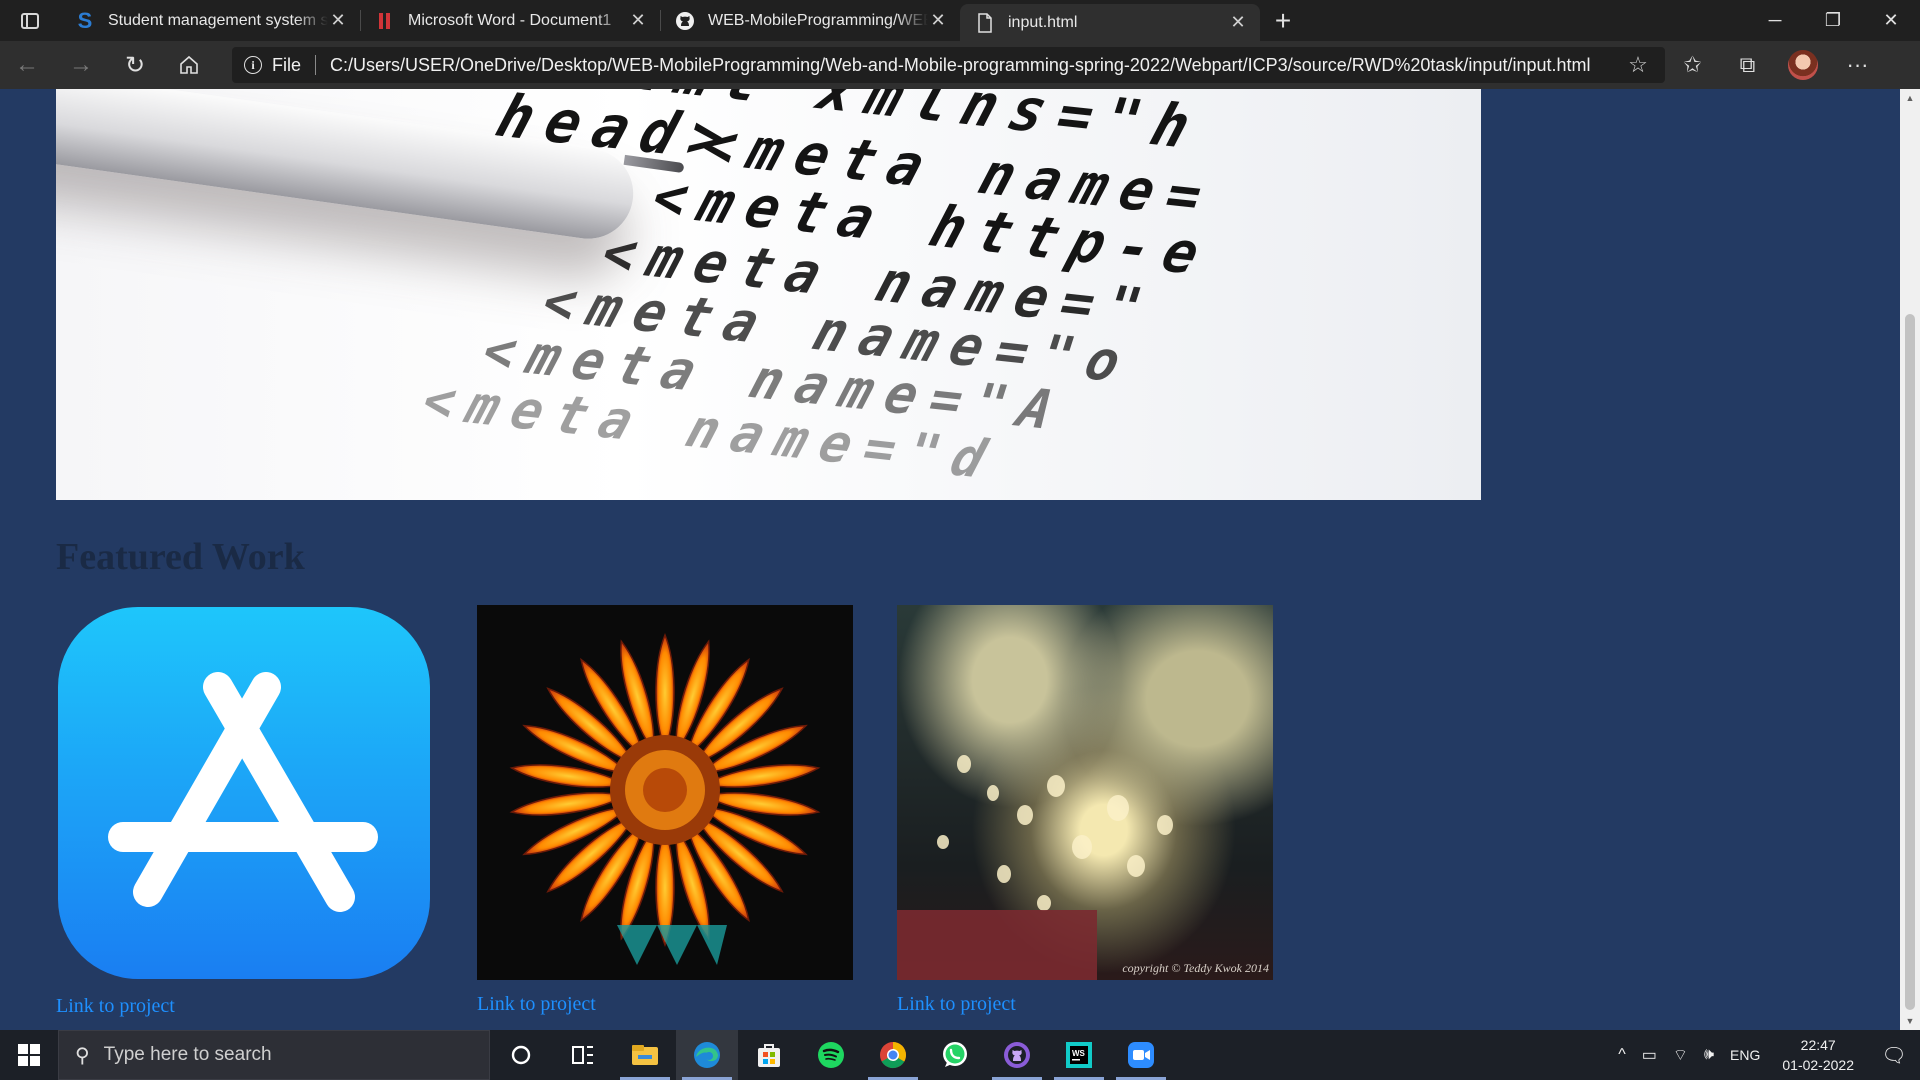 This screenshot has height=1080, width=1920. I want to click on file-explorer-button, so click(645, 1055).